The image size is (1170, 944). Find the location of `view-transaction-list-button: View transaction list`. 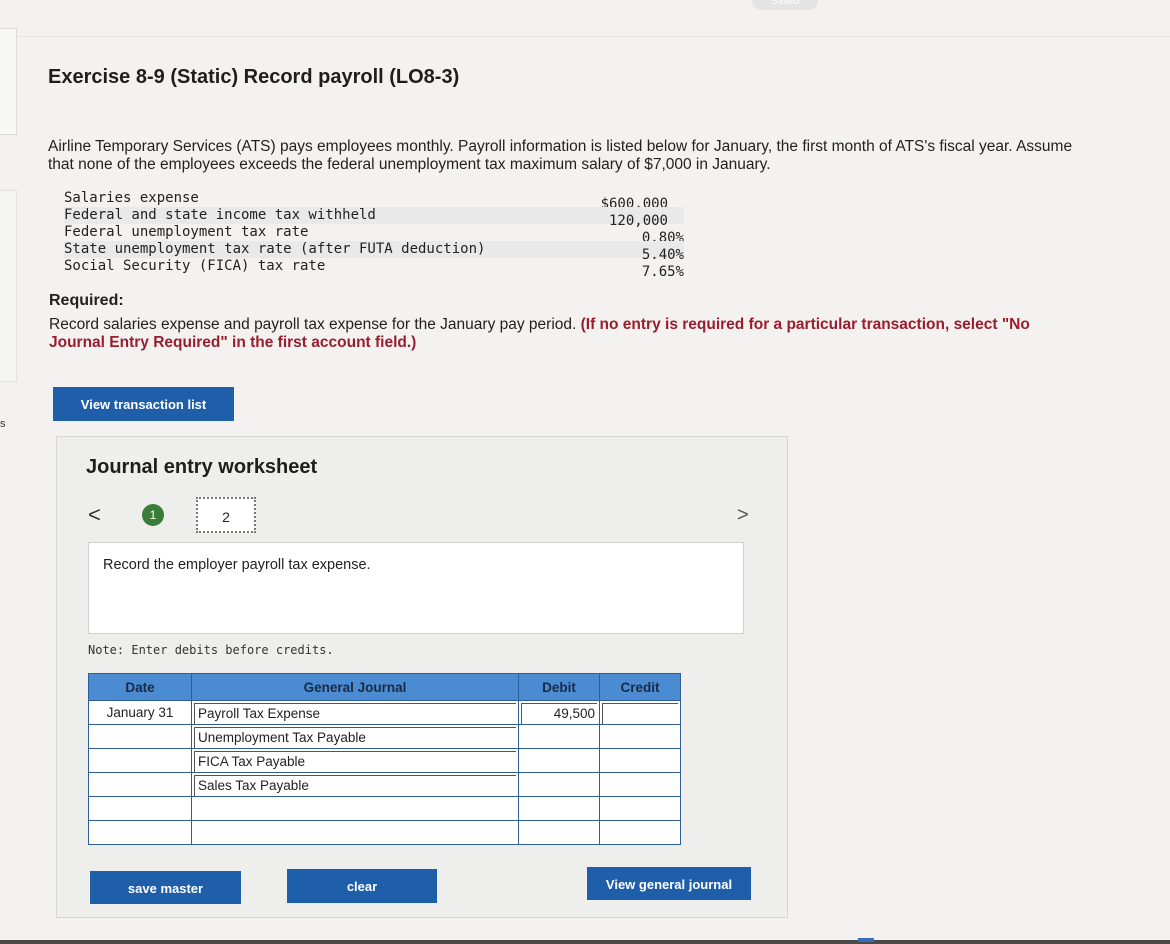

view-transaction-list-button: View transaction list is located at coordinates (143, 404).